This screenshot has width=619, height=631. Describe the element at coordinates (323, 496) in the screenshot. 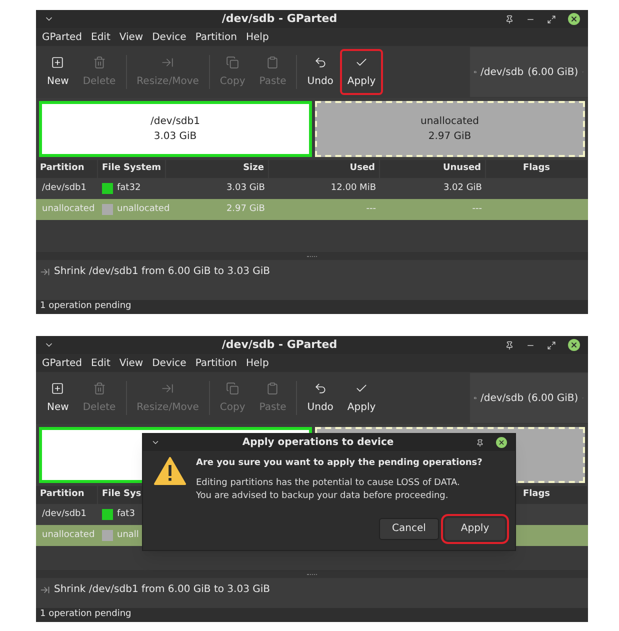

I see `dialog-message: You are advised to backup your data before proceeding.` at that location.